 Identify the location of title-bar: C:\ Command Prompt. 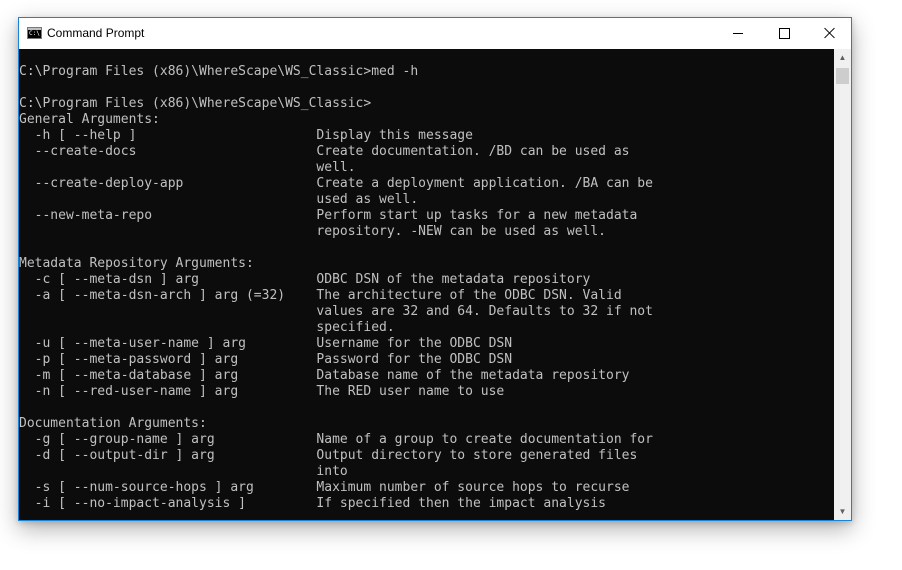
(435, 33).